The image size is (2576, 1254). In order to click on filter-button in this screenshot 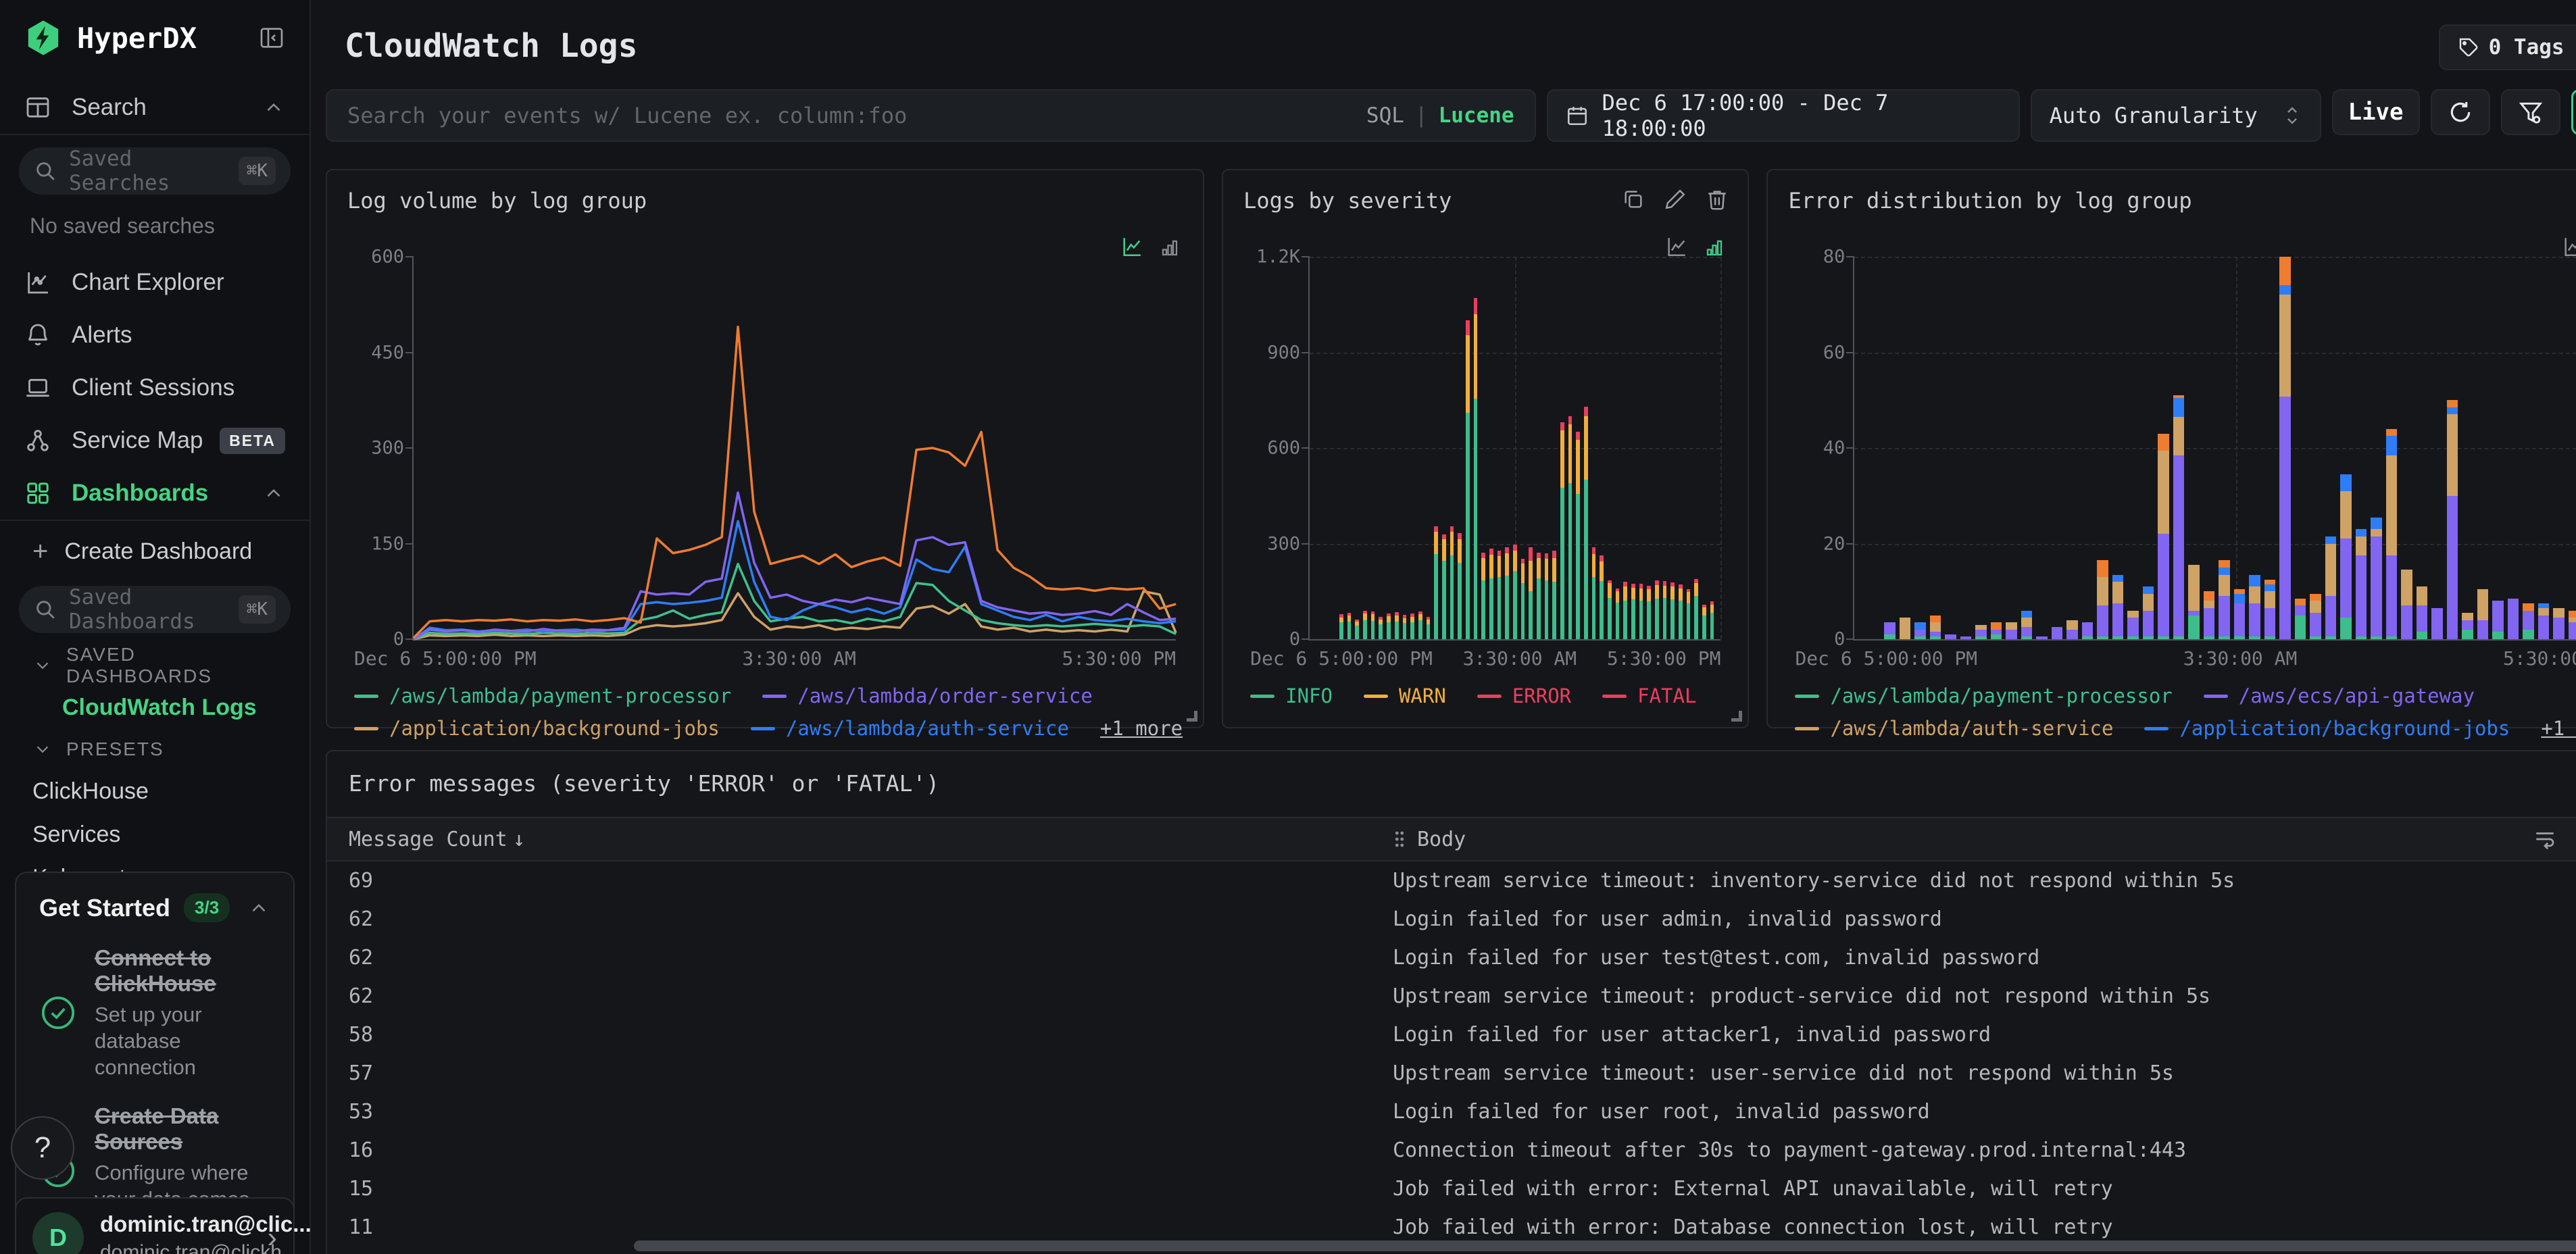, I will do `click(2530, 112)`.